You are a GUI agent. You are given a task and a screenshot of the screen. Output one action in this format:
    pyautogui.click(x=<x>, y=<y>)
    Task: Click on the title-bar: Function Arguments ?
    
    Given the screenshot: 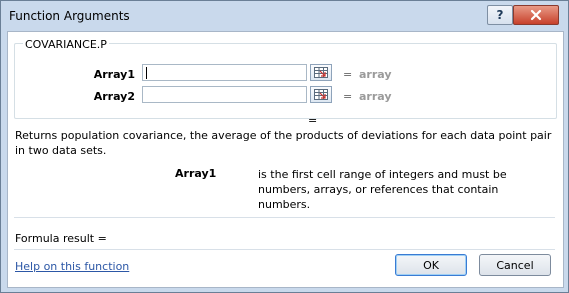 What is the action you would take?
    pyautogui.click(x=284, y=16)
    